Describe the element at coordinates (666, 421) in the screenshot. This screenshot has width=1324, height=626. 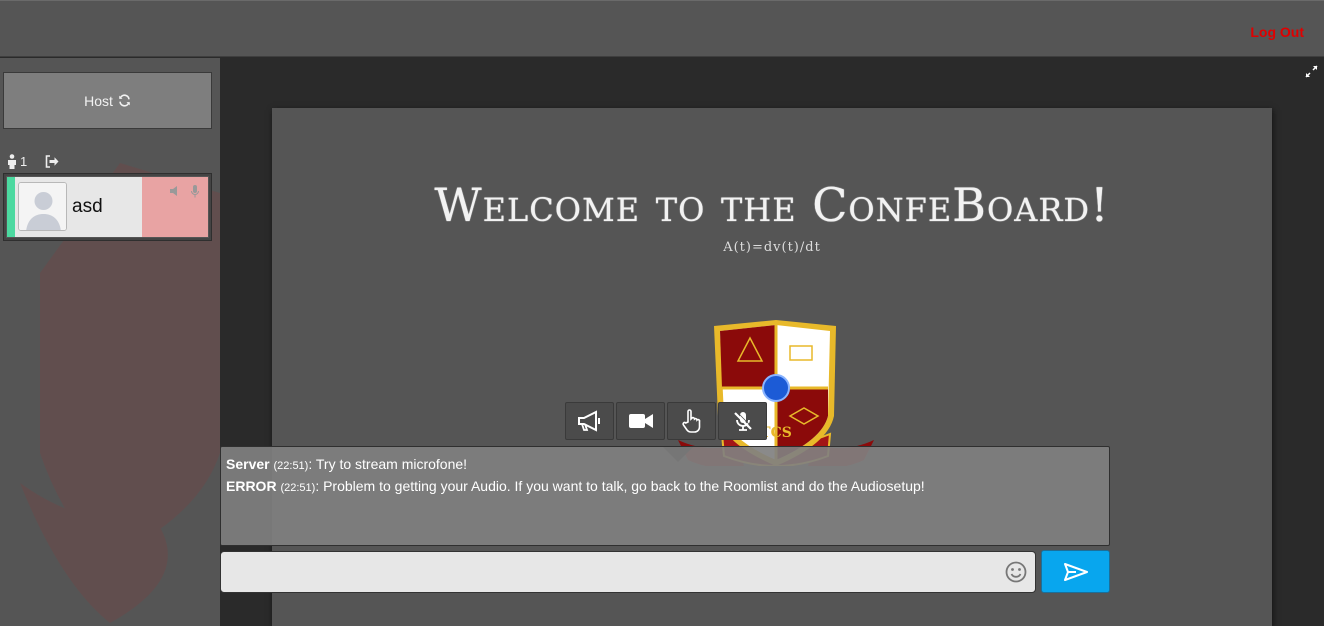
I see `media-toolbar` at that location.